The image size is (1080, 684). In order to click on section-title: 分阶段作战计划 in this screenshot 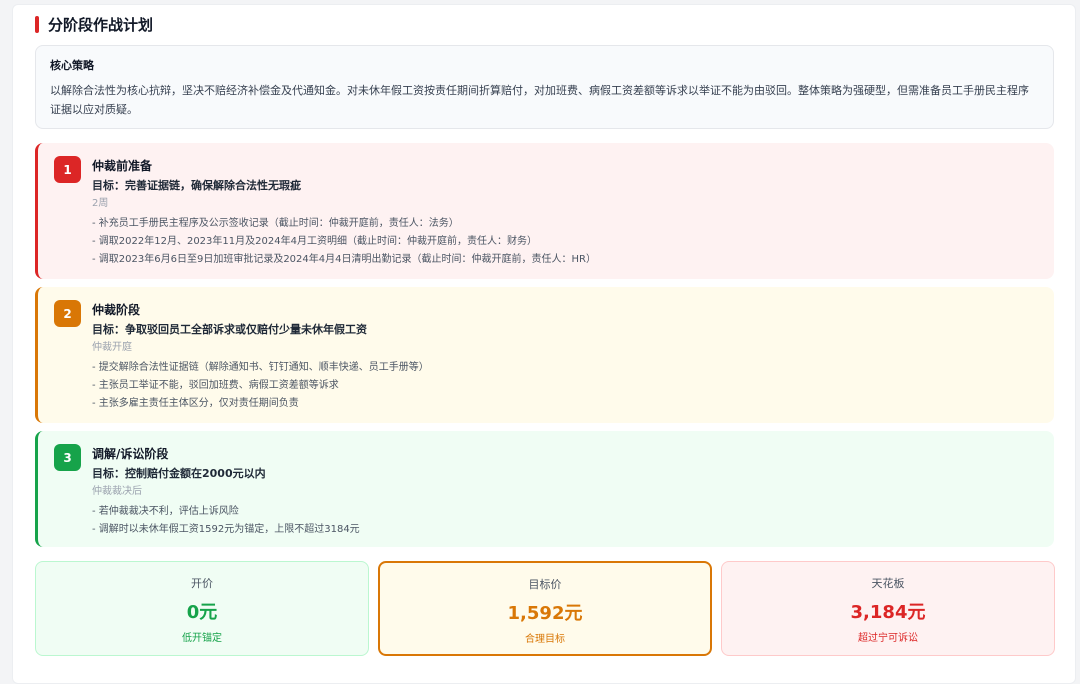, I will do `click(94, 24)`.